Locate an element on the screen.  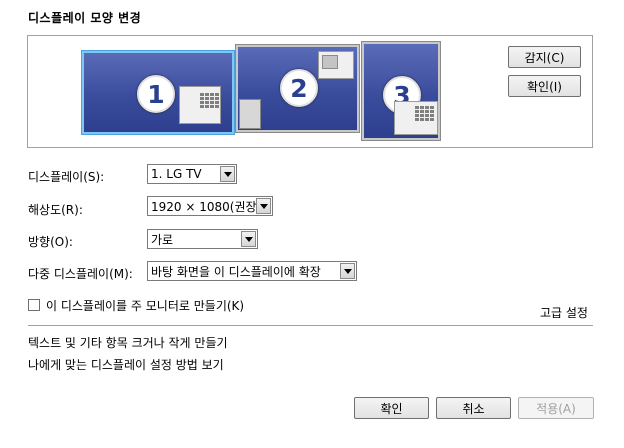
monitor-number-1: 1 is located at coordinates (156, 94).